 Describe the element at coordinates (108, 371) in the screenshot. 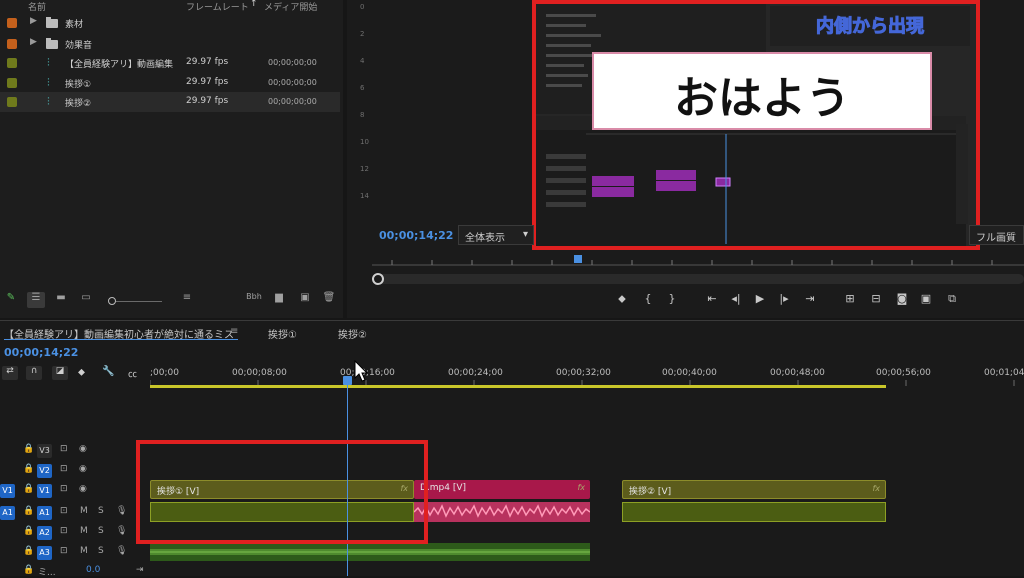

I see `wrench-icon: 🔧` at that location.